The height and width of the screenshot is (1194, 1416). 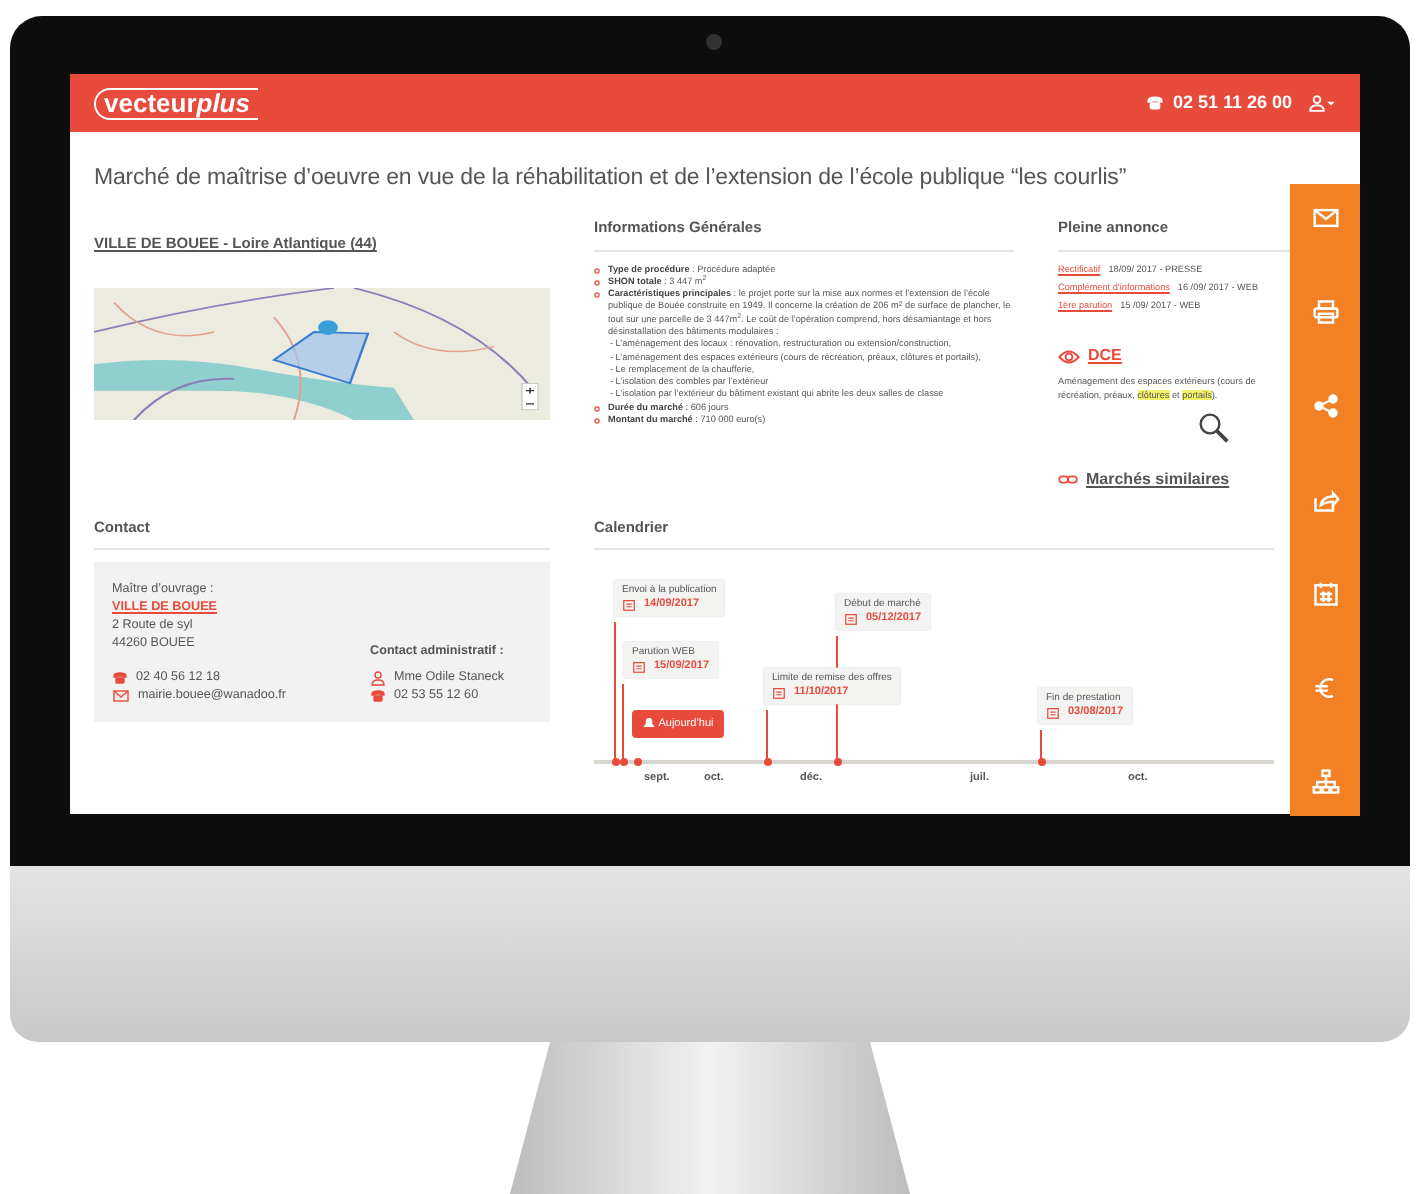 What do you see at coordinates (1214, 427) in the screenshot?
I see `magnifier-icon` at bounding box center [1214, 427].